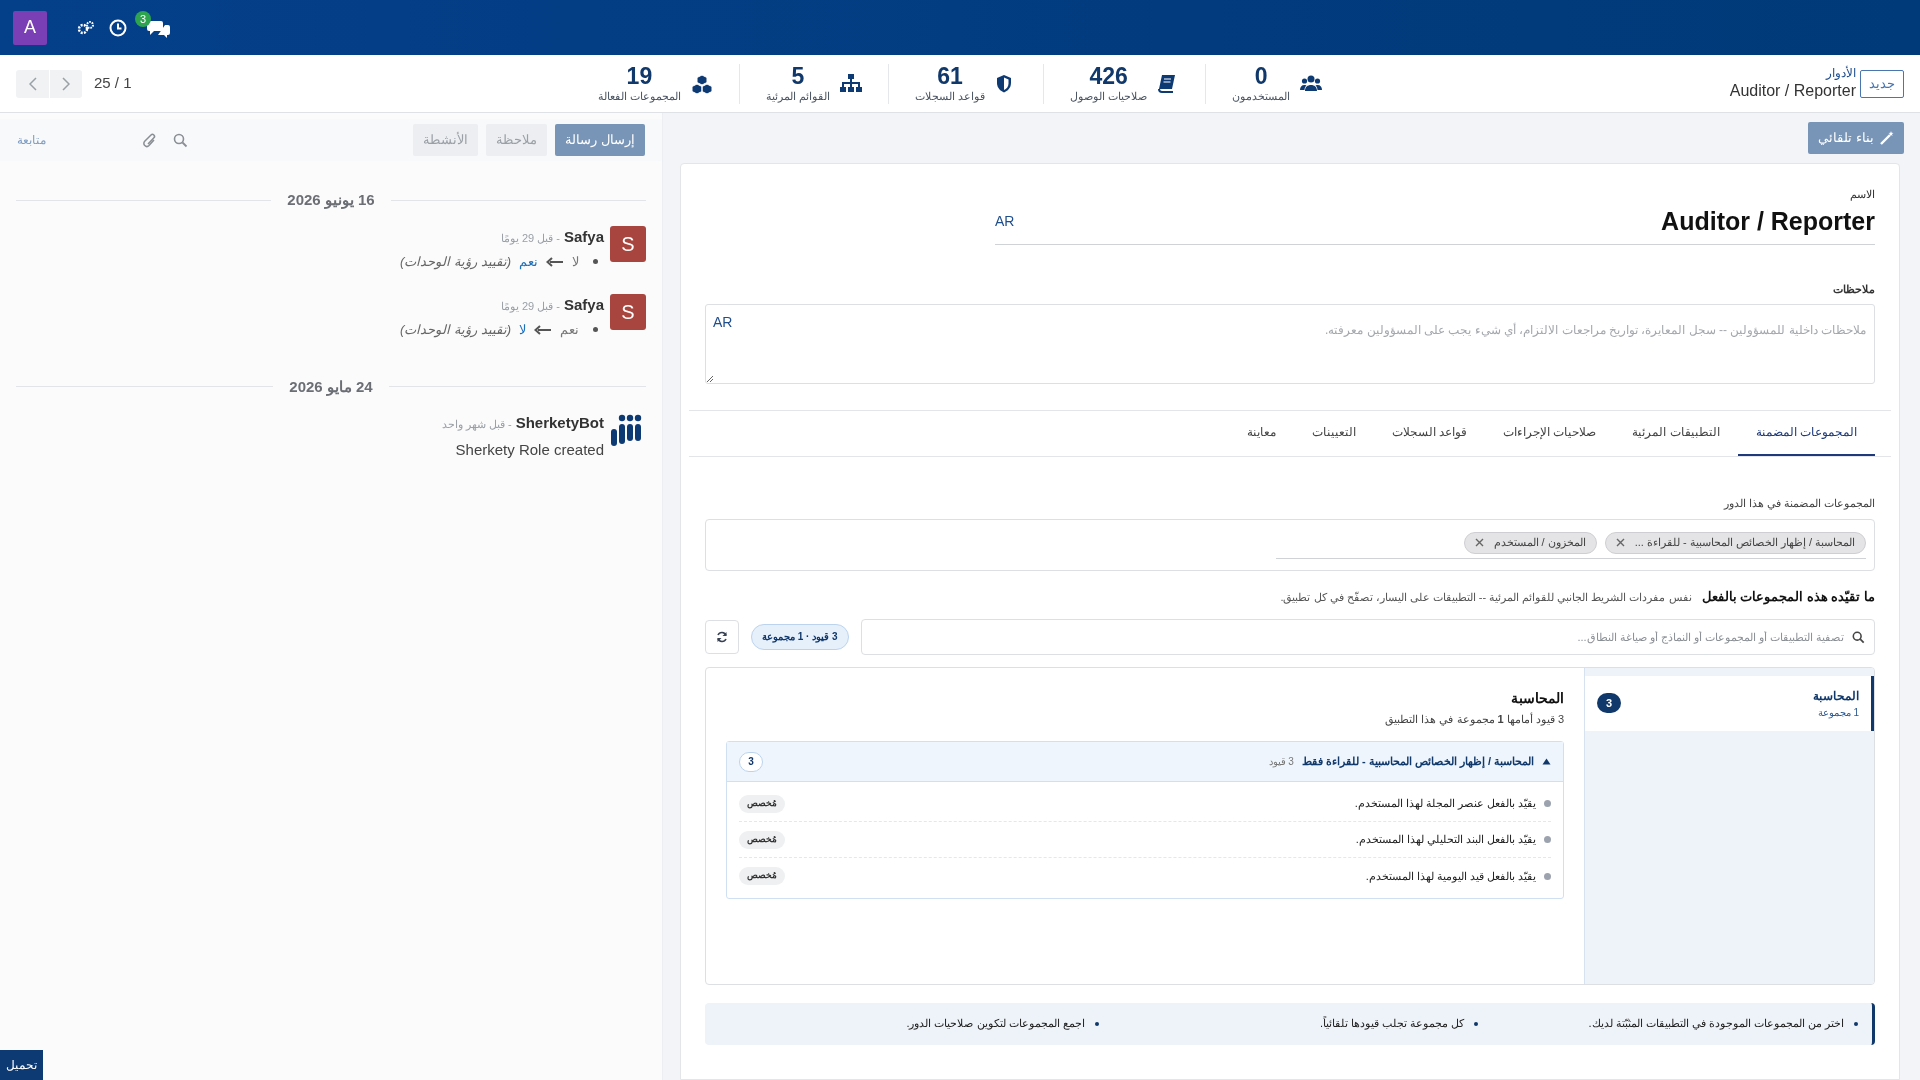  Describe the element at coordinates (528, 262) in the screenshot. I see `new-value: نعم` at that location.